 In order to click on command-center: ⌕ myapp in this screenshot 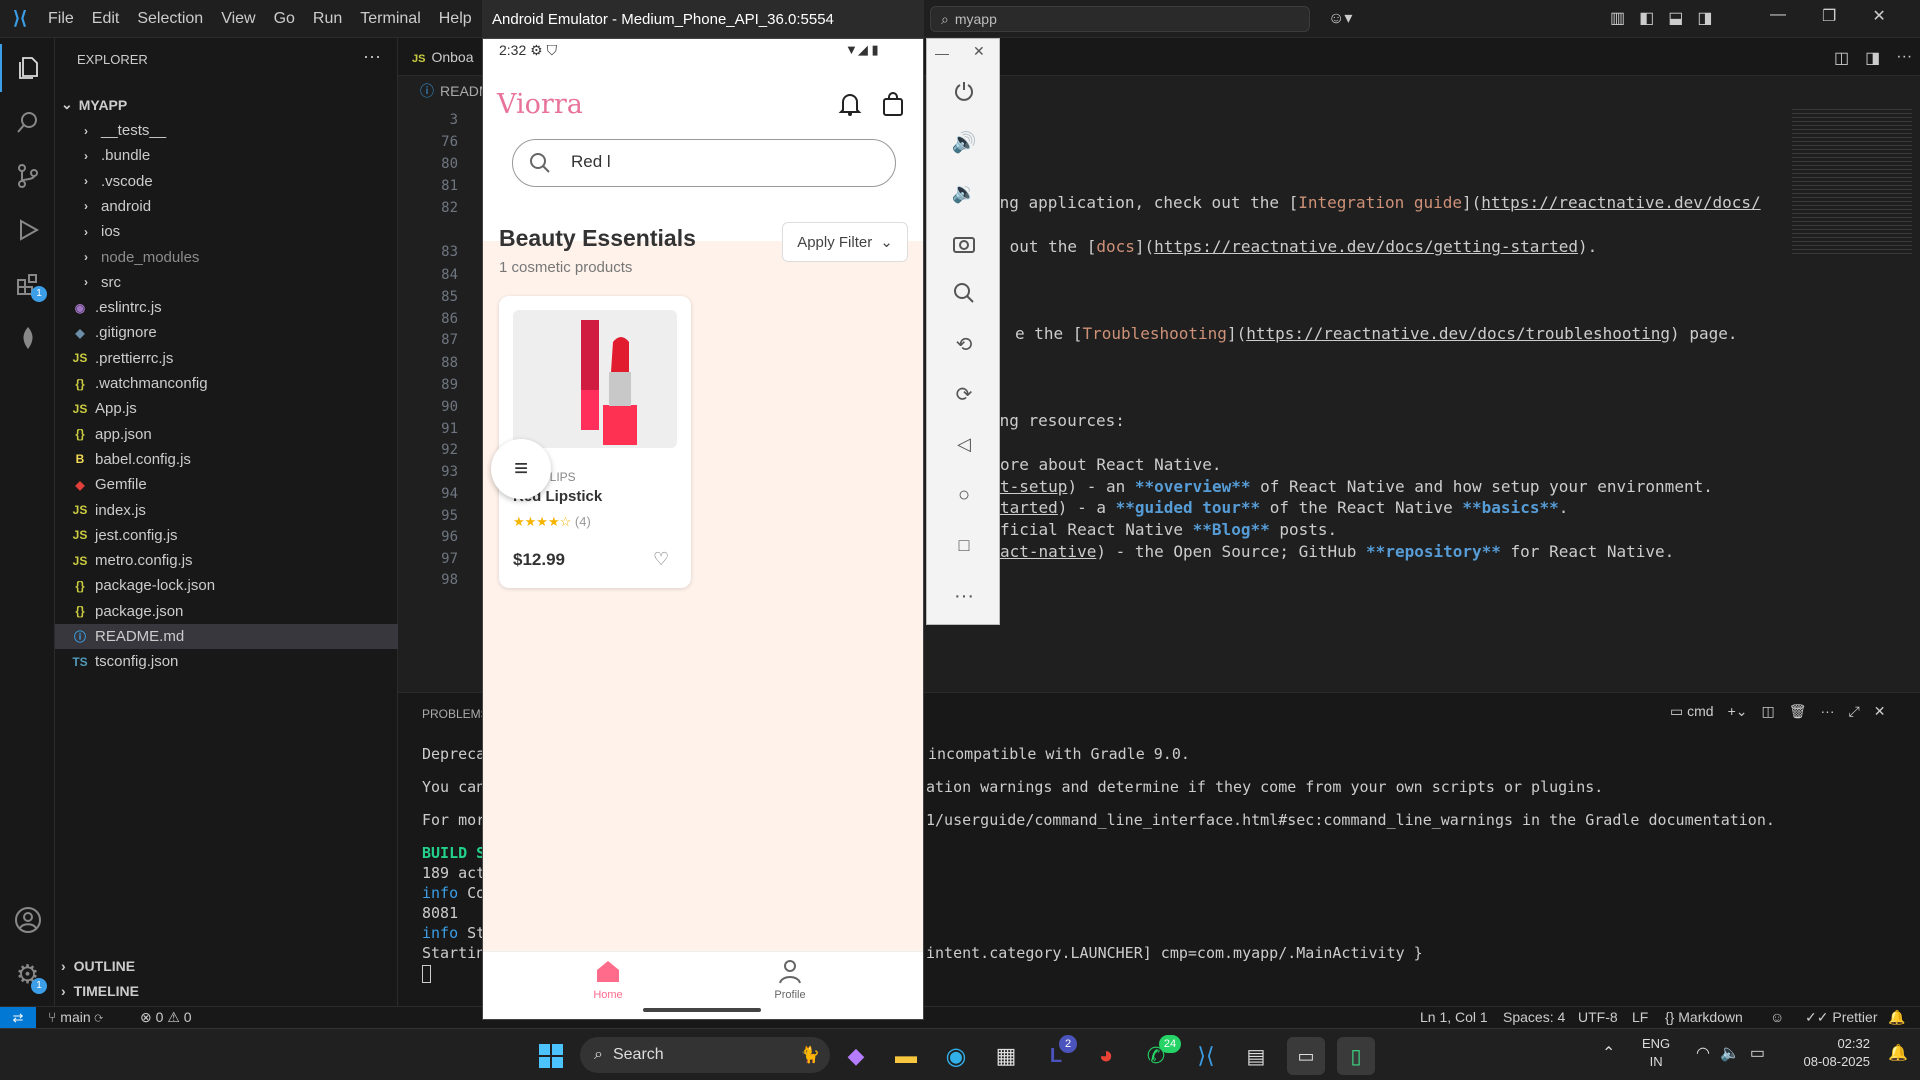, I will do `click(1120, 19)`.